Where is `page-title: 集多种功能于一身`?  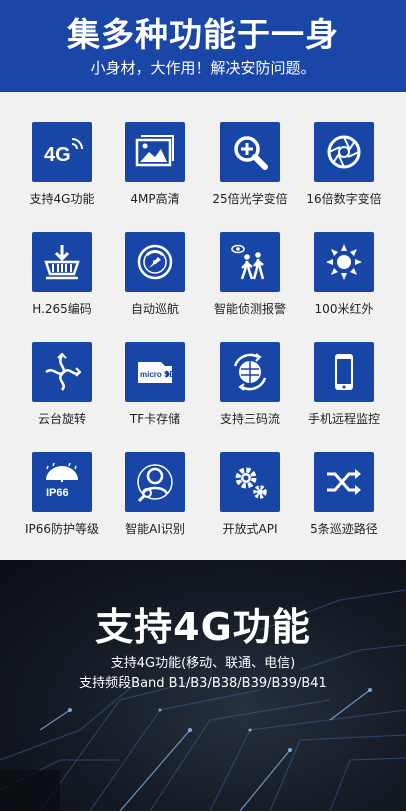 page-title: 集多种功能于一身 is located at coordinates (203, 34).